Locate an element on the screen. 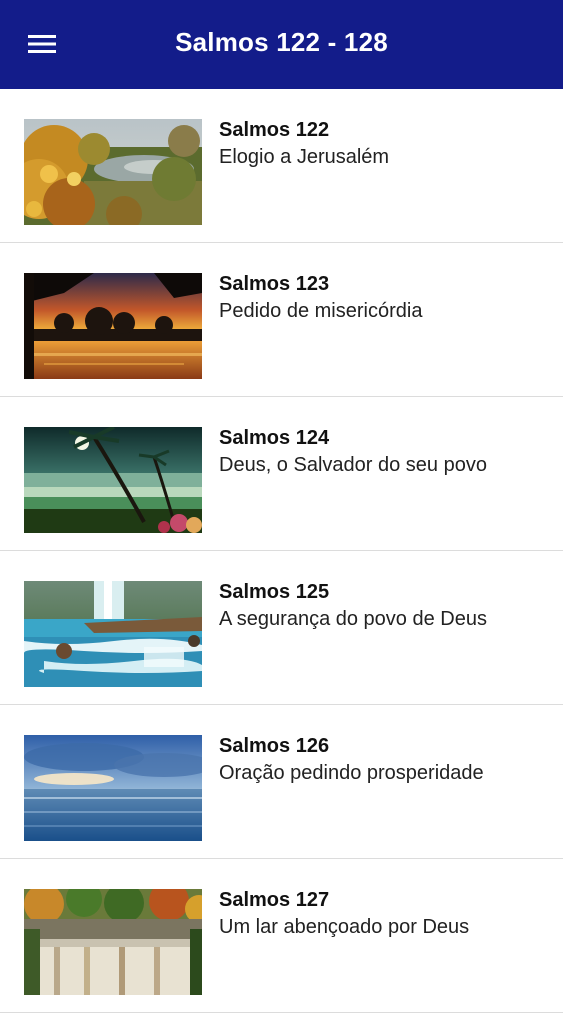 This screenshot has height=1013, width=563. sunset-lake-image is located at coordinates (113, 326).